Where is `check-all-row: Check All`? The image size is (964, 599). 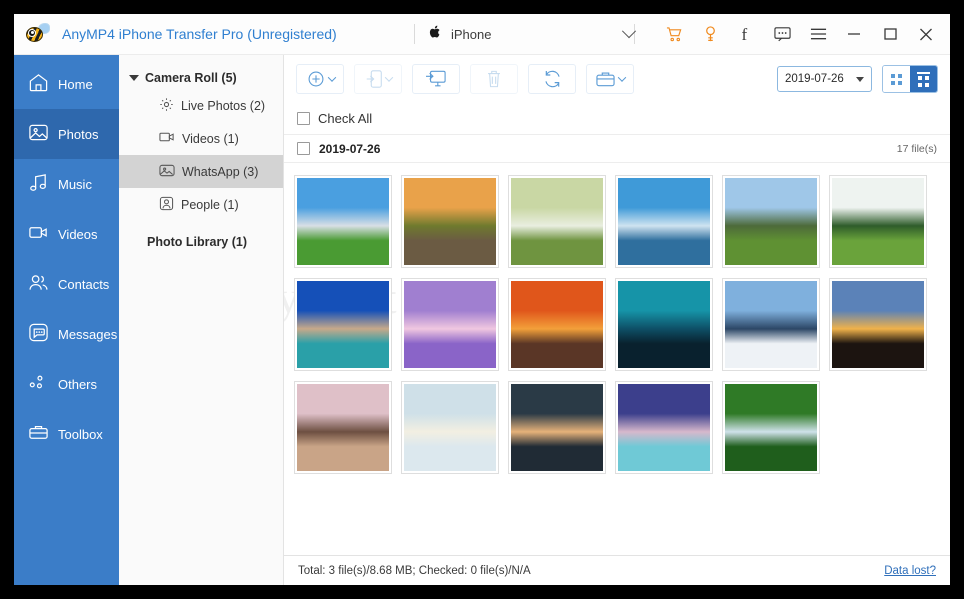 check-all-row: Check All is located at coordinates (617, 119).